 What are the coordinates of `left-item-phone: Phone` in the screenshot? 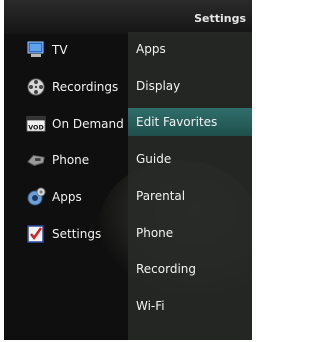 It's located at (78, 160).